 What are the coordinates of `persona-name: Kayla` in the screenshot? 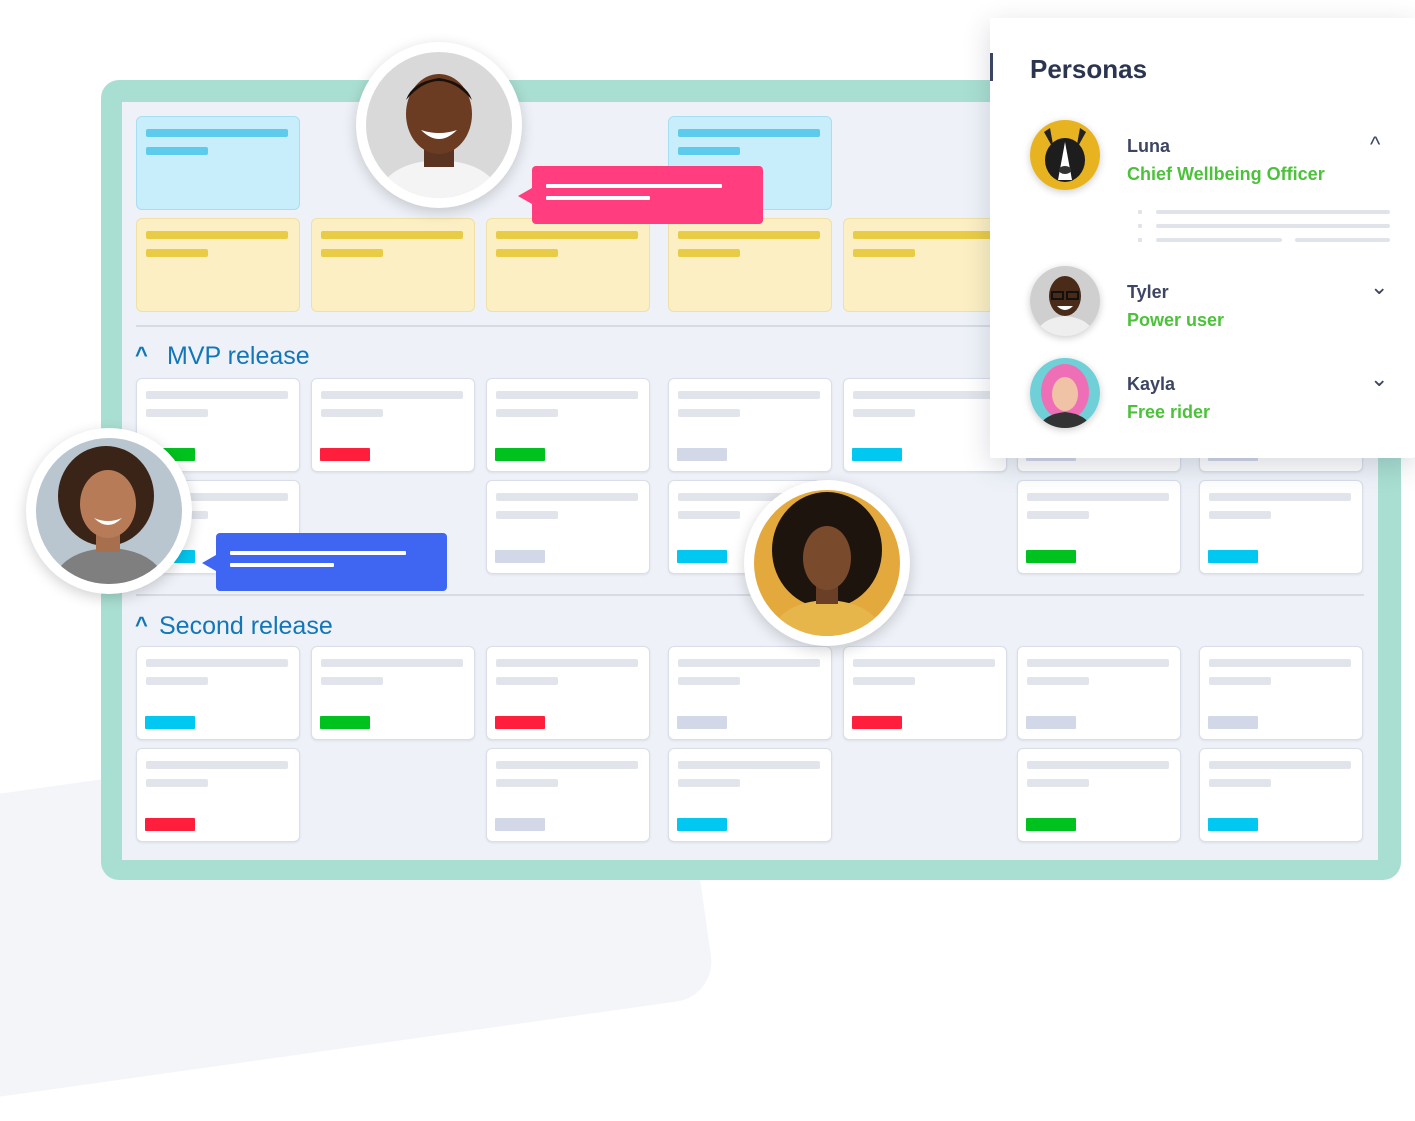 It's located at (1151, 384).